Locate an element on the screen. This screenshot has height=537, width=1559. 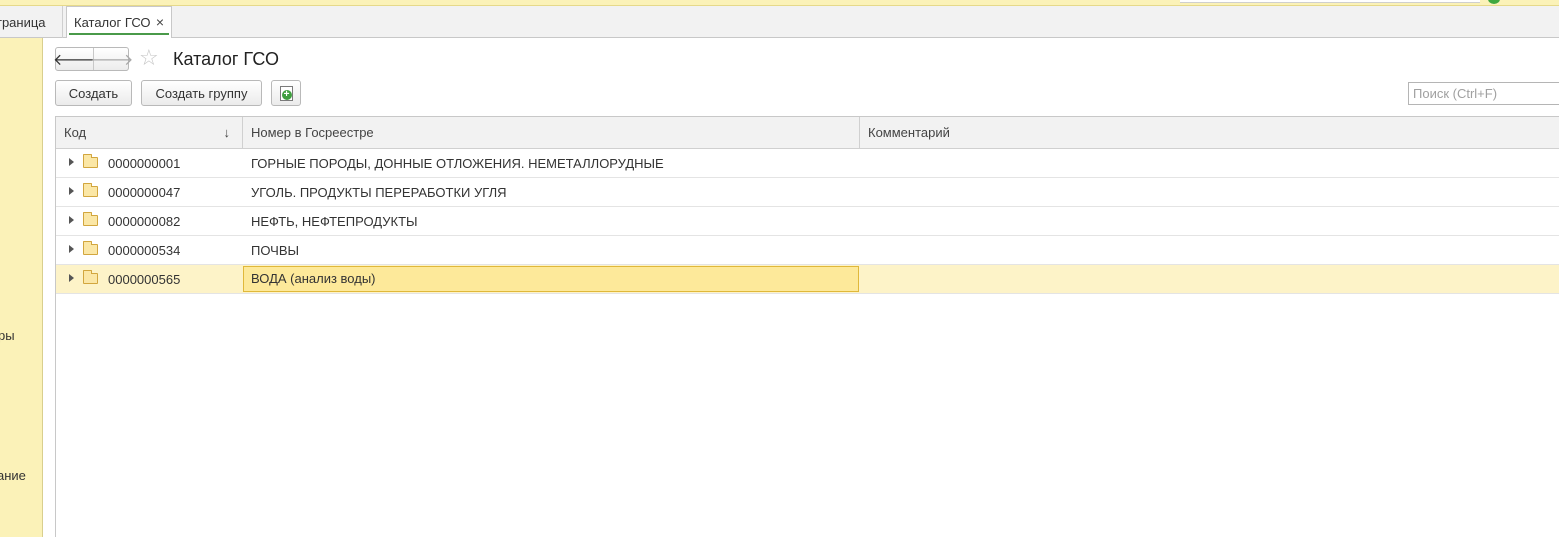
navigation-buttons: 🡐 🡒 is located at coordinates (93, 59).